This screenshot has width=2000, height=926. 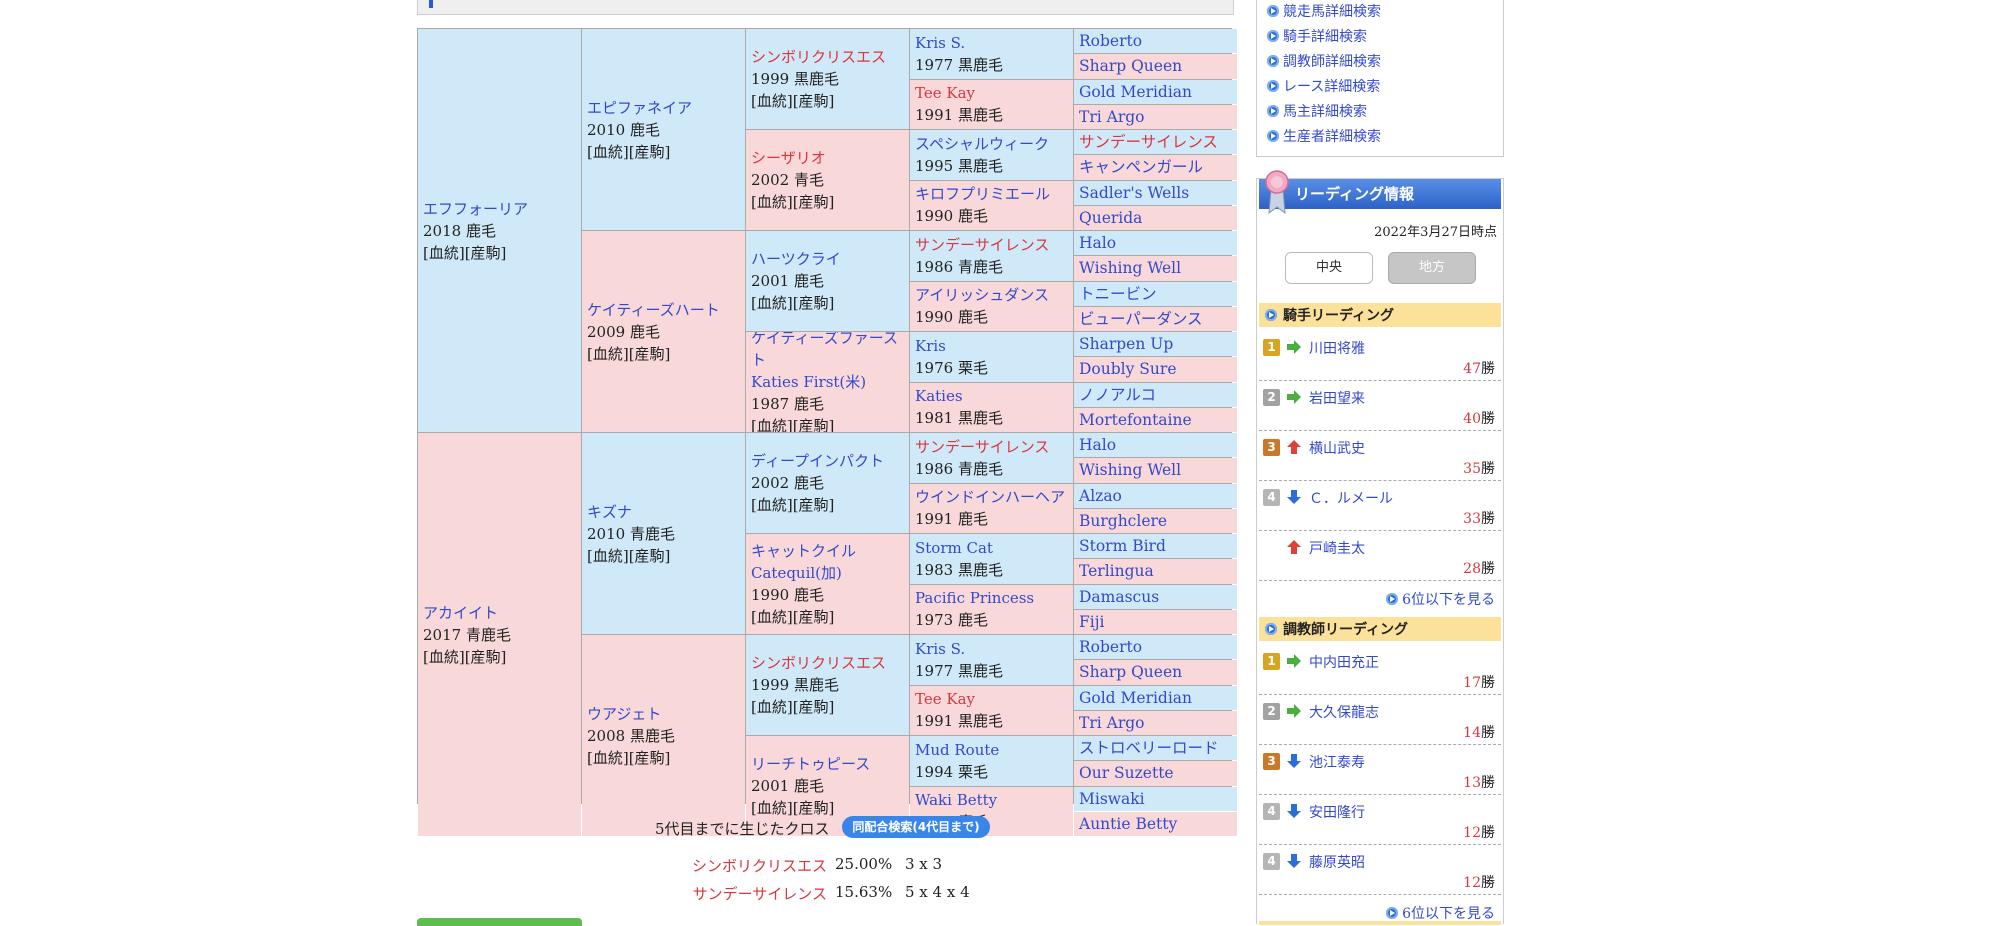 What do you see at coordinates (1351, 498) in the screenshot?
I see `leading-name-link: Ｃ．ルメール` at bounding box center [1351, 498].